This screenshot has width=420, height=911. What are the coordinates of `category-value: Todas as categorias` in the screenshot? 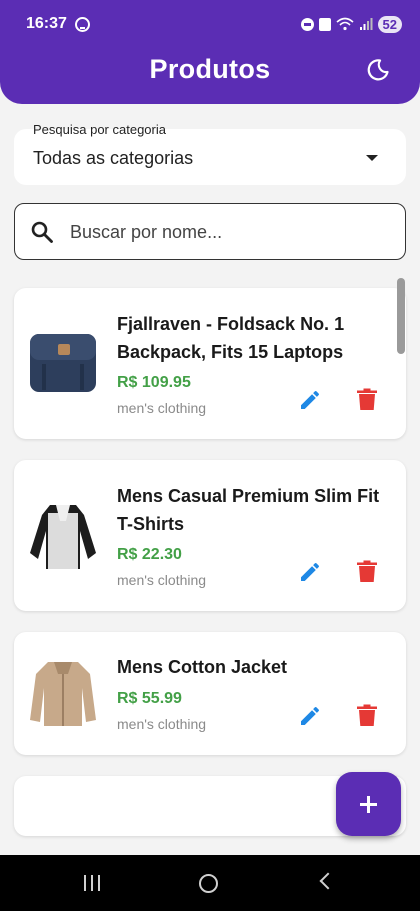 It's located at (113, 158).